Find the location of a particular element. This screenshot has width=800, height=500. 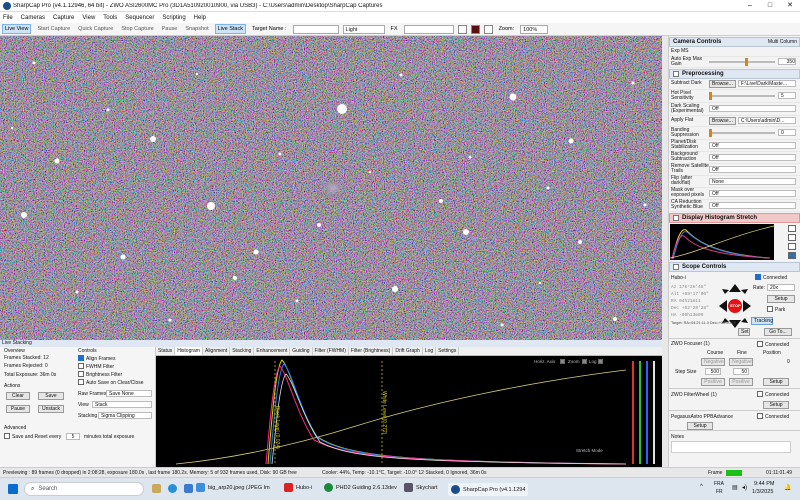

fine-negative-button: Negative is located at coordinates (741, 361).